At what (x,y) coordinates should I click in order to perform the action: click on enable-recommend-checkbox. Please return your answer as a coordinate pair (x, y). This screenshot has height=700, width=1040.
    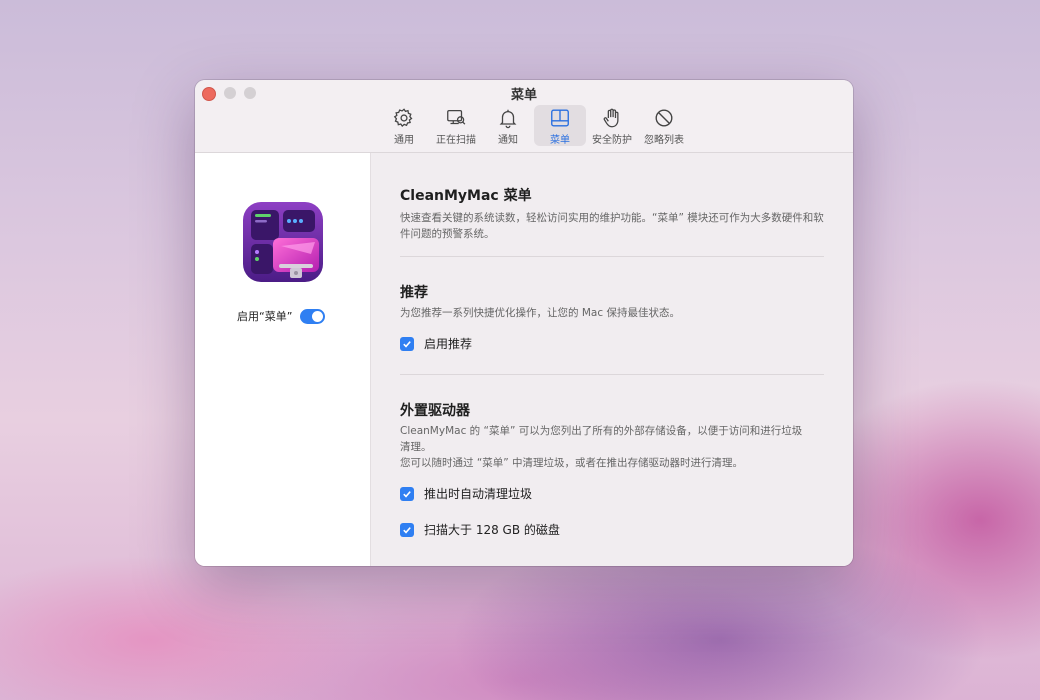
    Looking at the image, I should click on (407, 343).